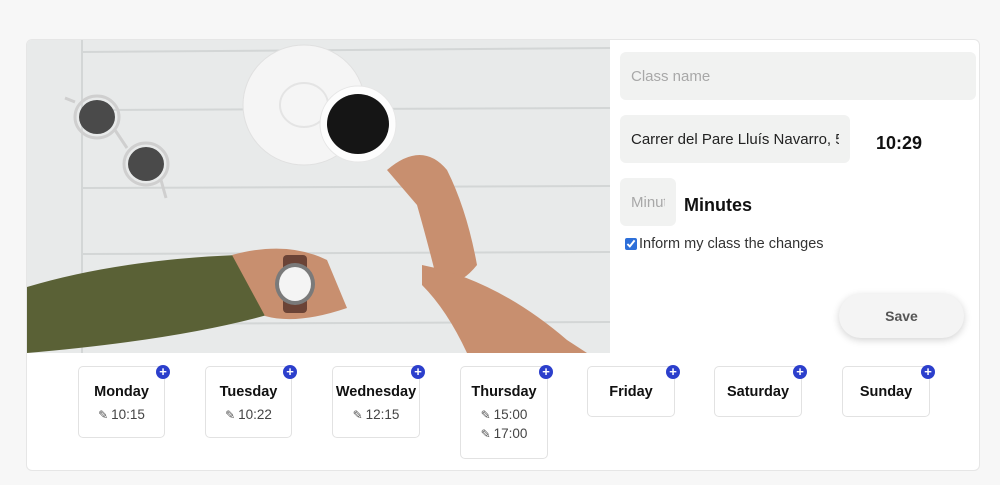 This screenshot has height=485, width=1000. What do you see at coordinates (504, 392) in the screenshot?
I see `day-name: Thursday` at bounding box center [504, 392].